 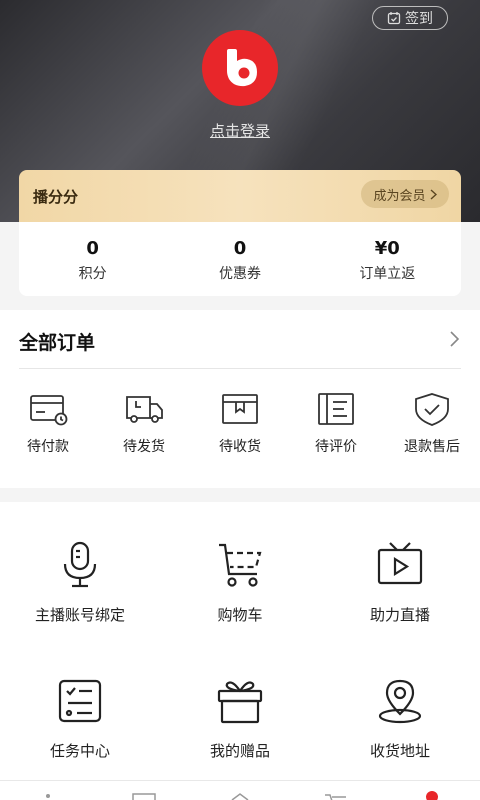 I want to click on order-label: 待付款, so click(x=48, y=447).